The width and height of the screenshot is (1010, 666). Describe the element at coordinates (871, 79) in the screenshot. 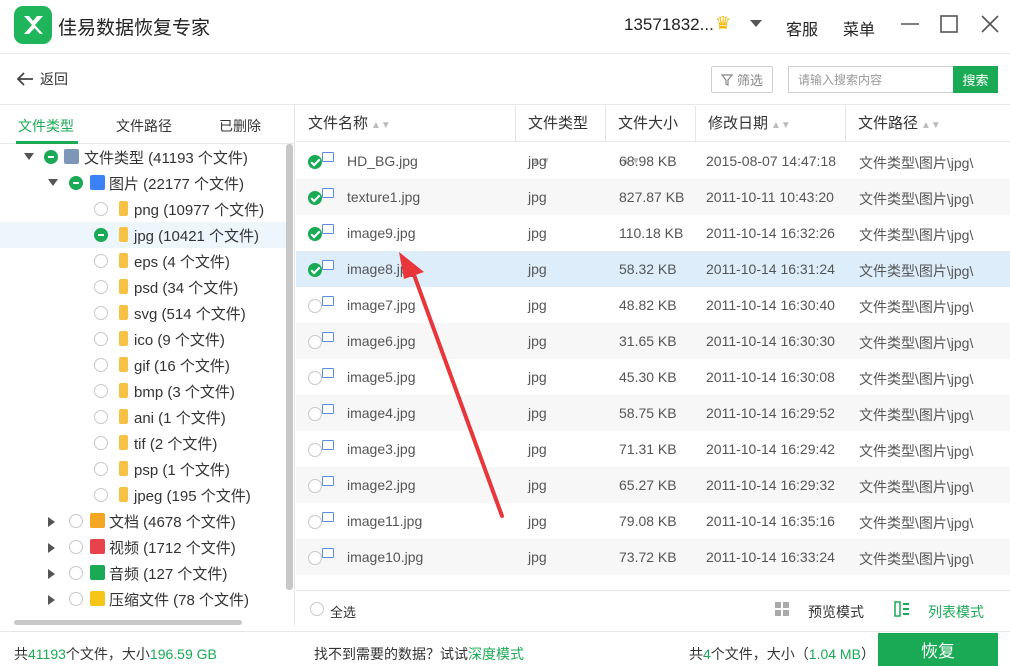

I see `search-input` at that location.